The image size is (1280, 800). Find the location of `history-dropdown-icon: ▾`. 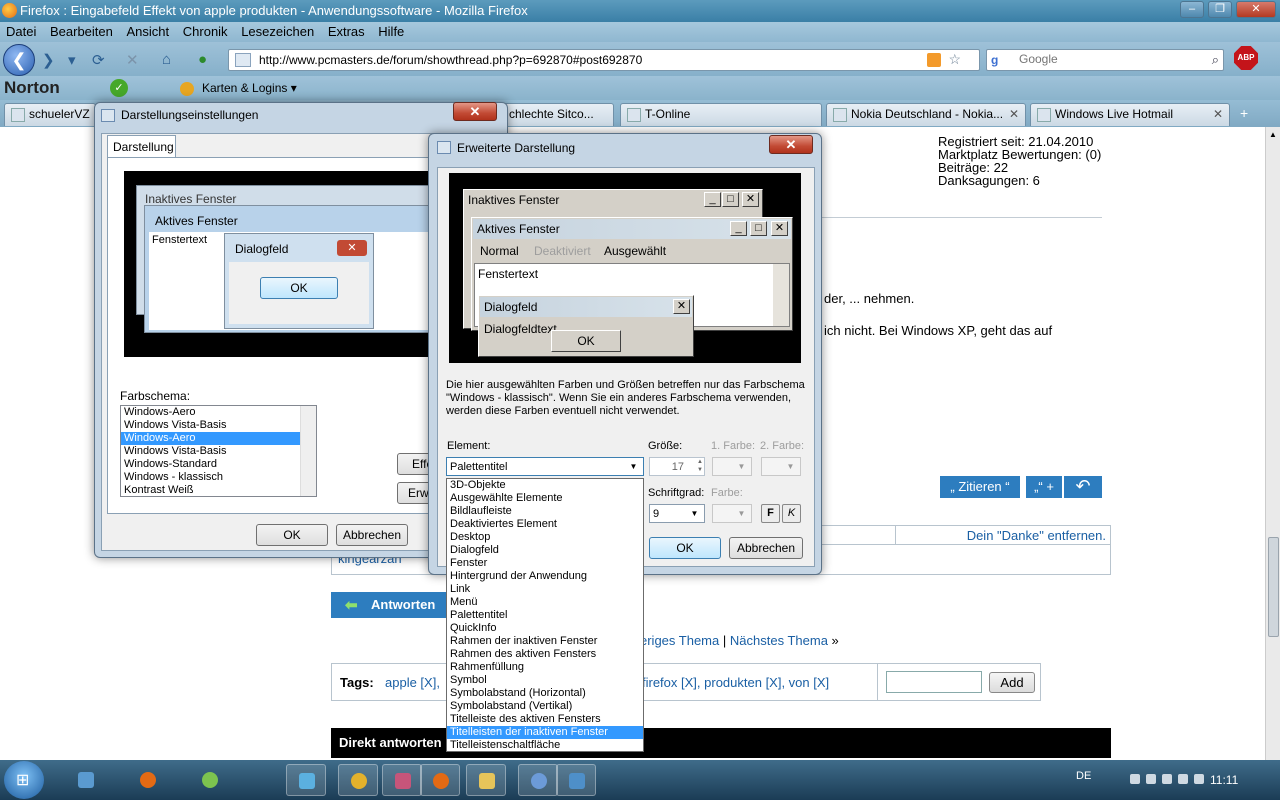

history-dropdown-icon: ▾ is located at coordinates (72, 60).